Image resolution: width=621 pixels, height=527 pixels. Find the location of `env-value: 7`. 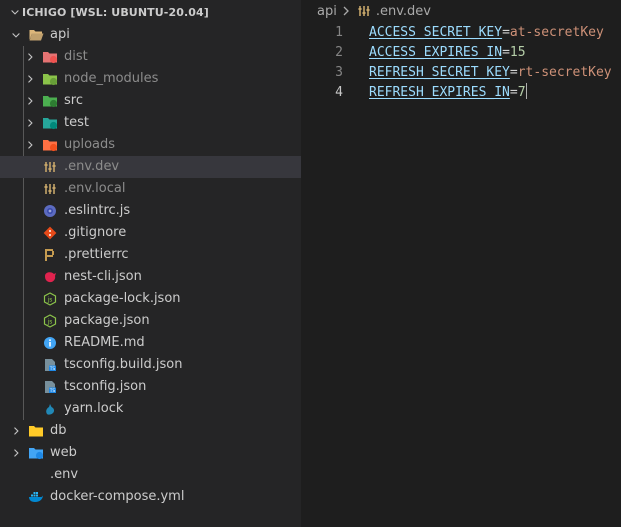

env-value: 7 is located at coordinates (521, 92).